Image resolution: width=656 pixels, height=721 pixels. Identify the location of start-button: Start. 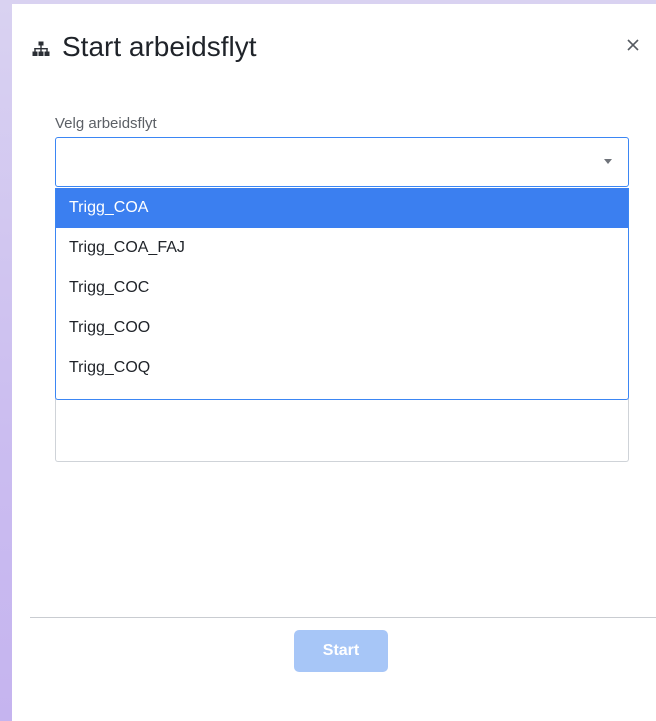
(341, 651).